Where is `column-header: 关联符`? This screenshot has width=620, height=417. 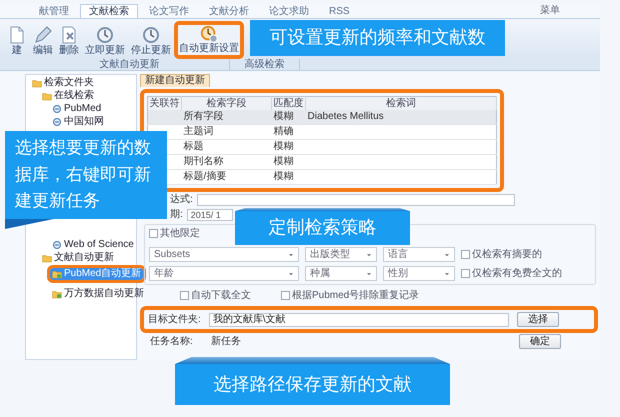 column-header: 关联符 is located at coordinates (165, 103).